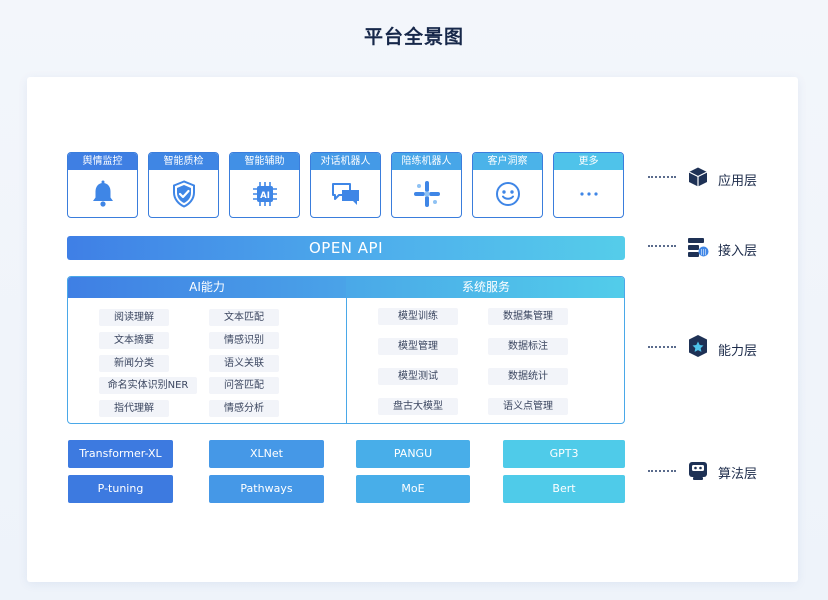 The image size is (828, 600). Describe the element at coordinates (528, 406) in the screenshot. I see `system-service-item: 语义点管理` at that location.